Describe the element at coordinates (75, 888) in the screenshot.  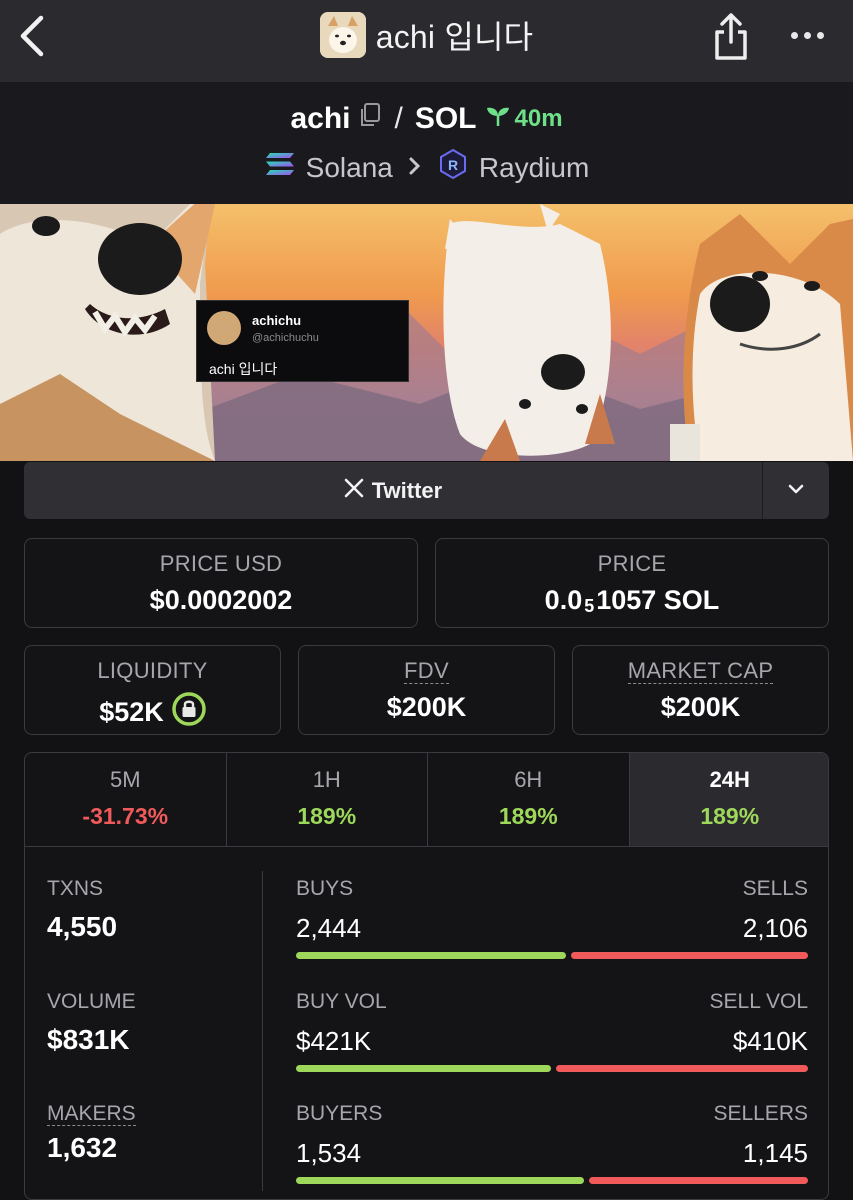
I see `txns-label: TXNS` at that location.